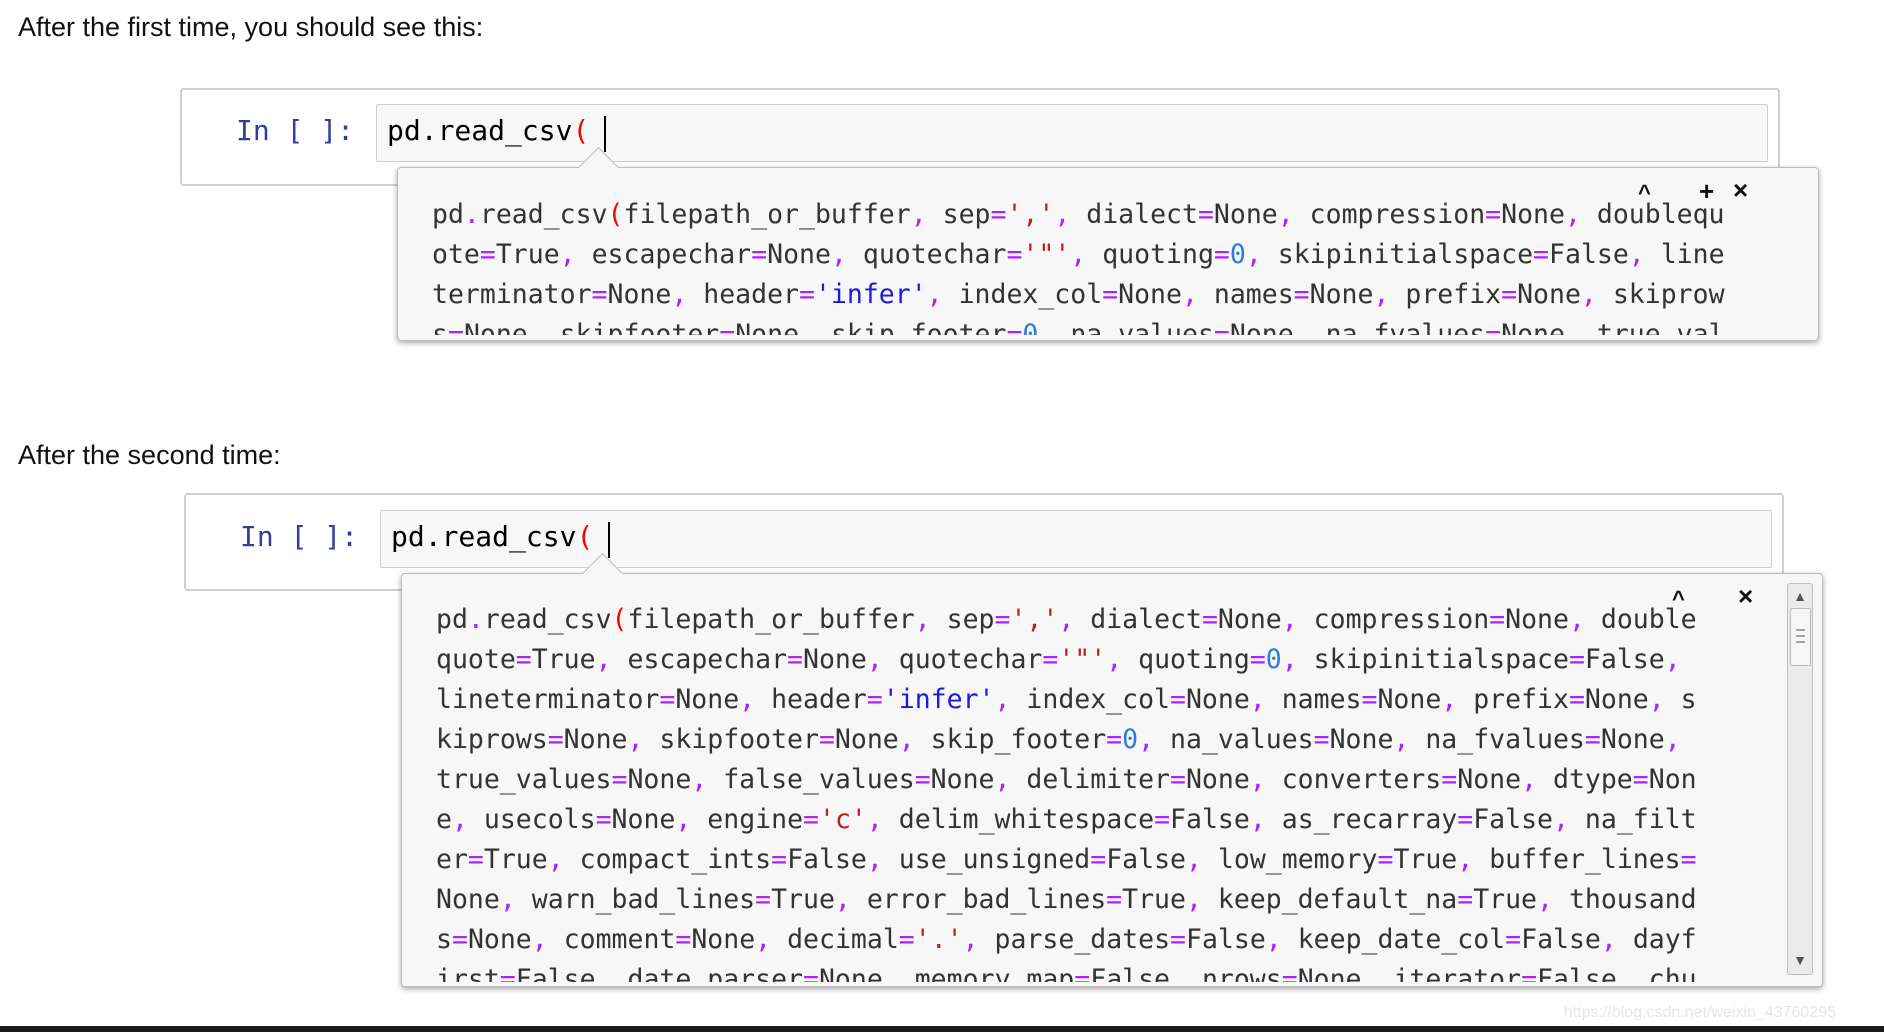  I want to click on watermark-url: https://blog.csdn.net/weixin_43760295, so click(1699, 1012).